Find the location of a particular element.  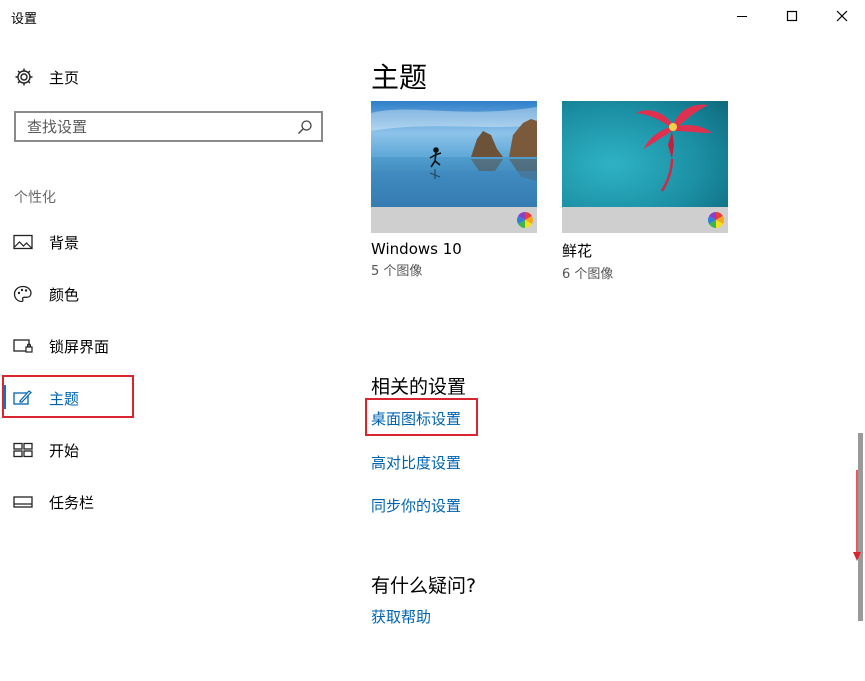

sidebar-item-themes: 主题 is located at coordinates (165, 398).